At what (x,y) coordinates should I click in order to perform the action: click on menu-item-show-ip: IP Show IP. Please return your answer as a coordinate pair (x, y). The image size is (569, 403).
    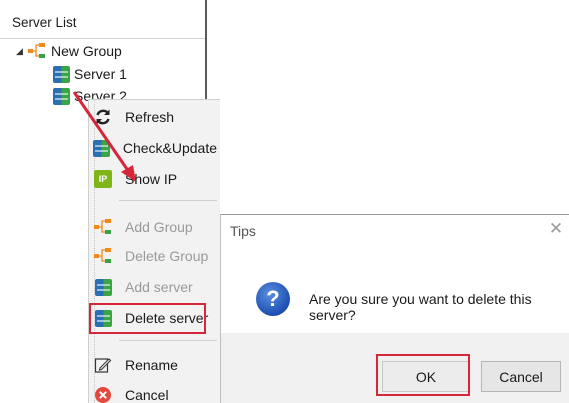
    Looking at the image, I should click on (155, 179).